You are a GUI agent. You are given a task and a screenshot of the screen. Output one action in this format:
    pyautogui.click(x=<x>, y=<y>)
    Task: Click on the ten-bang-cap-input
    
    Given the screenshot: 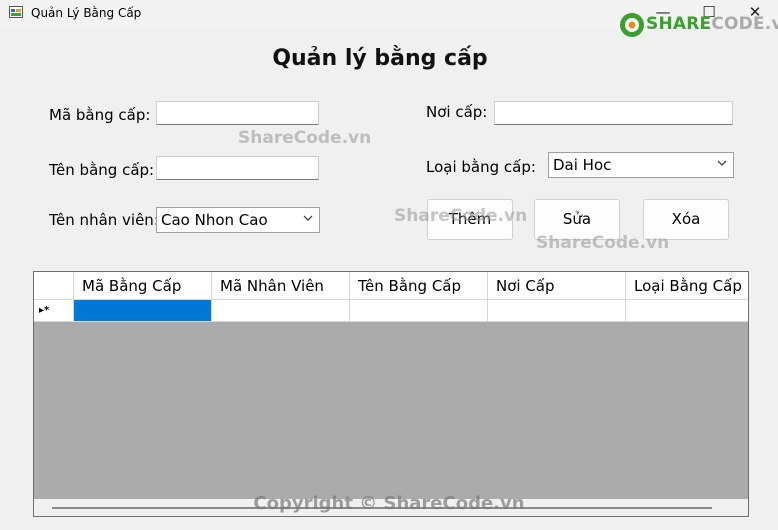 What is the action you would take?
    pyautogui.click(x=237, y=168)
    